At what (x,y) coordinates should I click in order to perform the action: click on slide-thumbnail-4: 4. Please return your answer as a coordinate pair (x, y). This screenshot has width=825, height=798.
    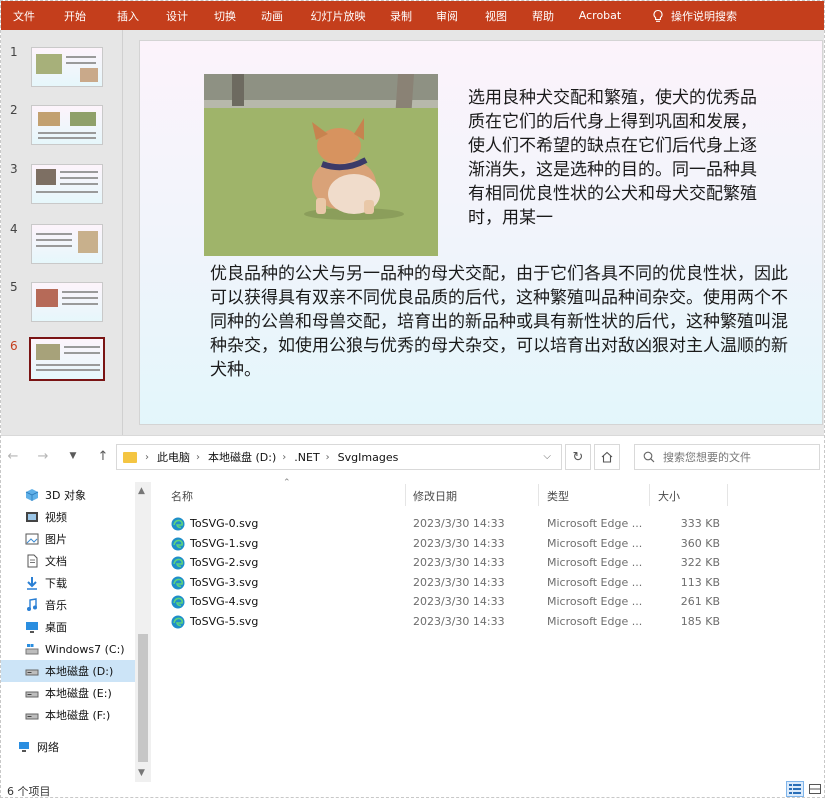
    Looking at the image, I should click on (62, 247).